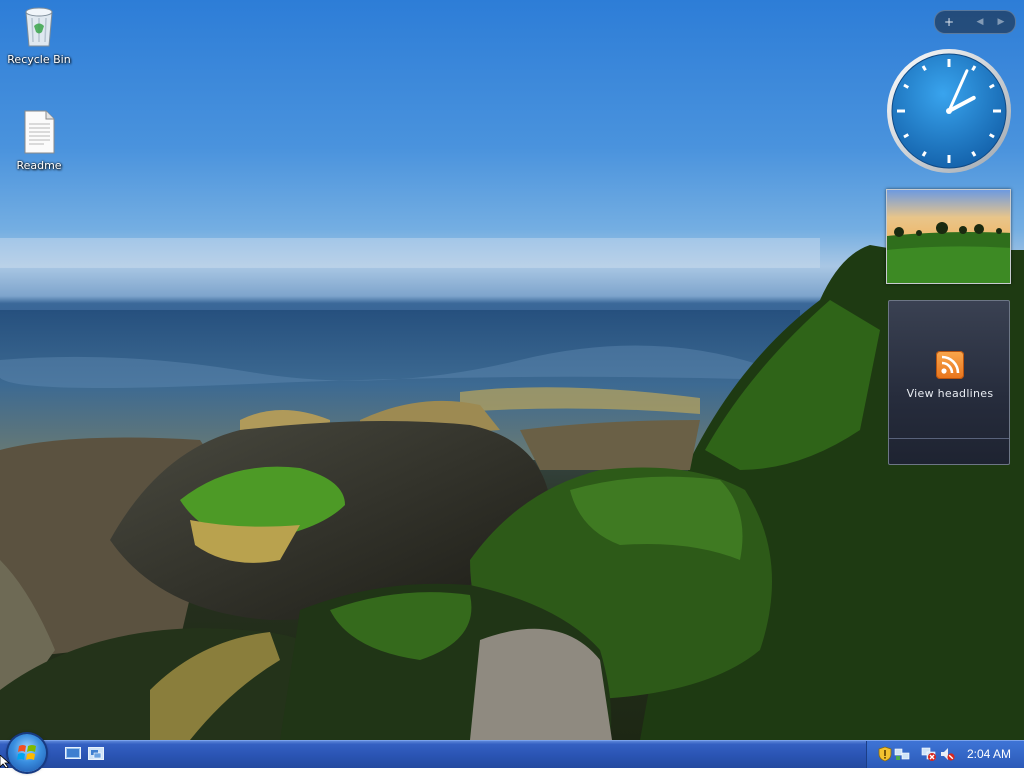 The height and width of the screenshot is (776, 1024). What do you see at coordinates (902, 754) in the screenshot?
I see `network-icon` at bounding box center [902, 754].